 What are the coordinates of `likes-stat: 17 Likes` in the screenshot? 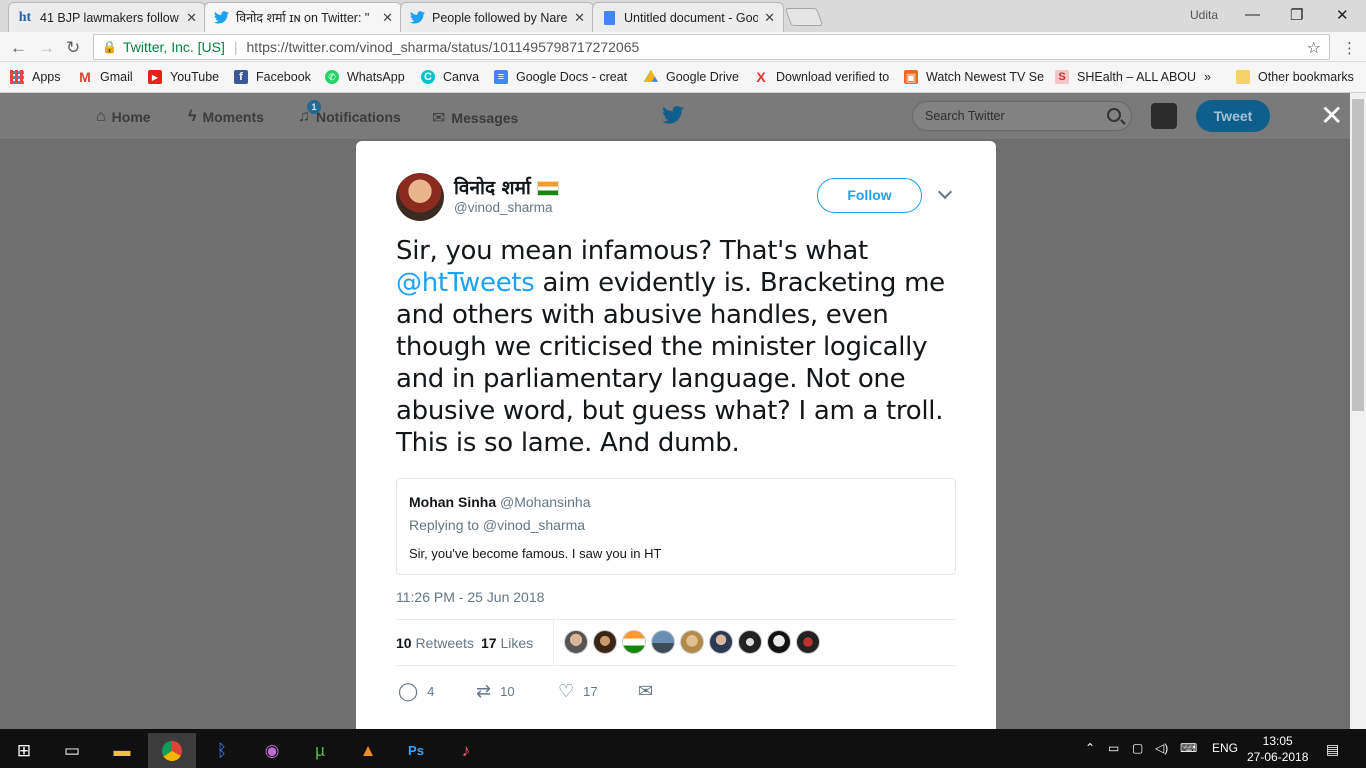 It's located at (507, 643).